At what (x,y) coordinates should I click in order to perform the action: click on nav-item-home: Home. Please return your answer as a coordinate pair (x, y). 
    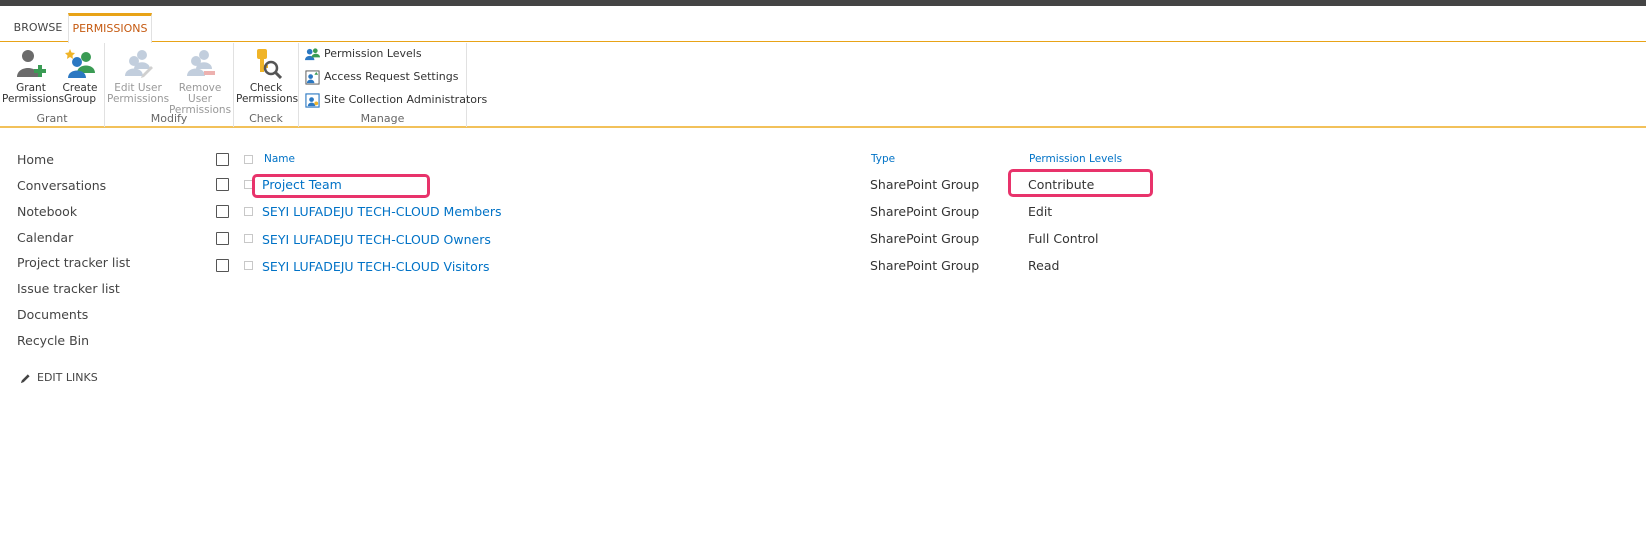
    Looking at the image, I should click on (35, 159).